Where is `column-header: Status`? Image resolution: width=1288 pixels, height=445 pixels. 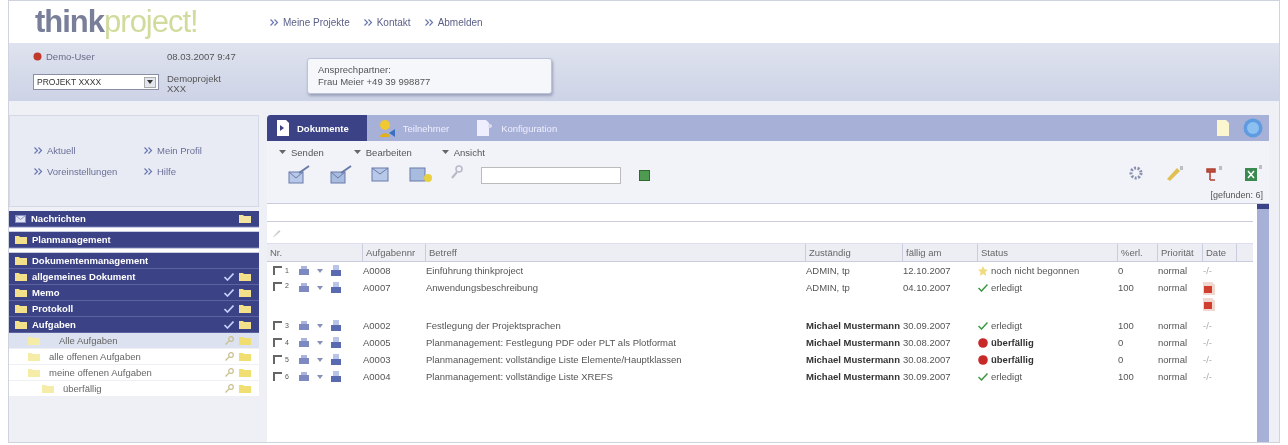 column-header: Status is located at coordinates (1048, 252).